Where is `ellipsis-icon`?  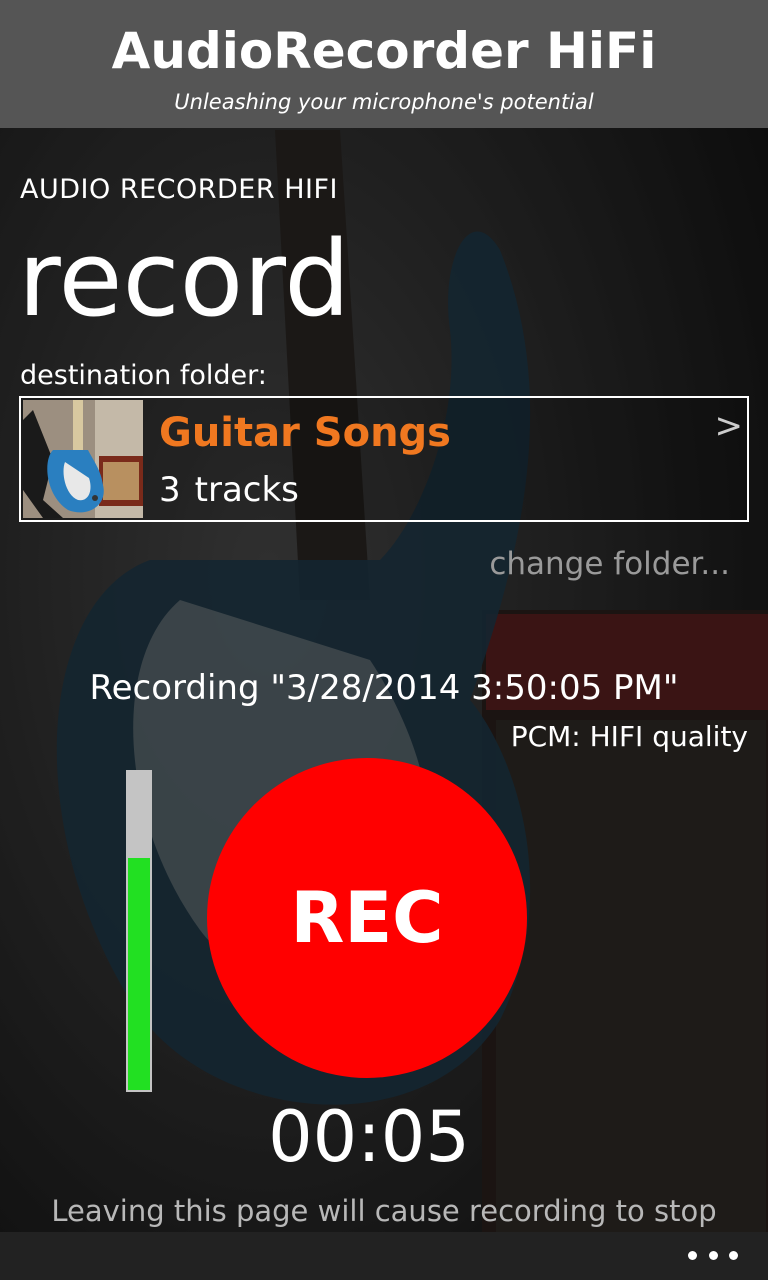
ellipsis-icon is located at coordinates (713, 1255).